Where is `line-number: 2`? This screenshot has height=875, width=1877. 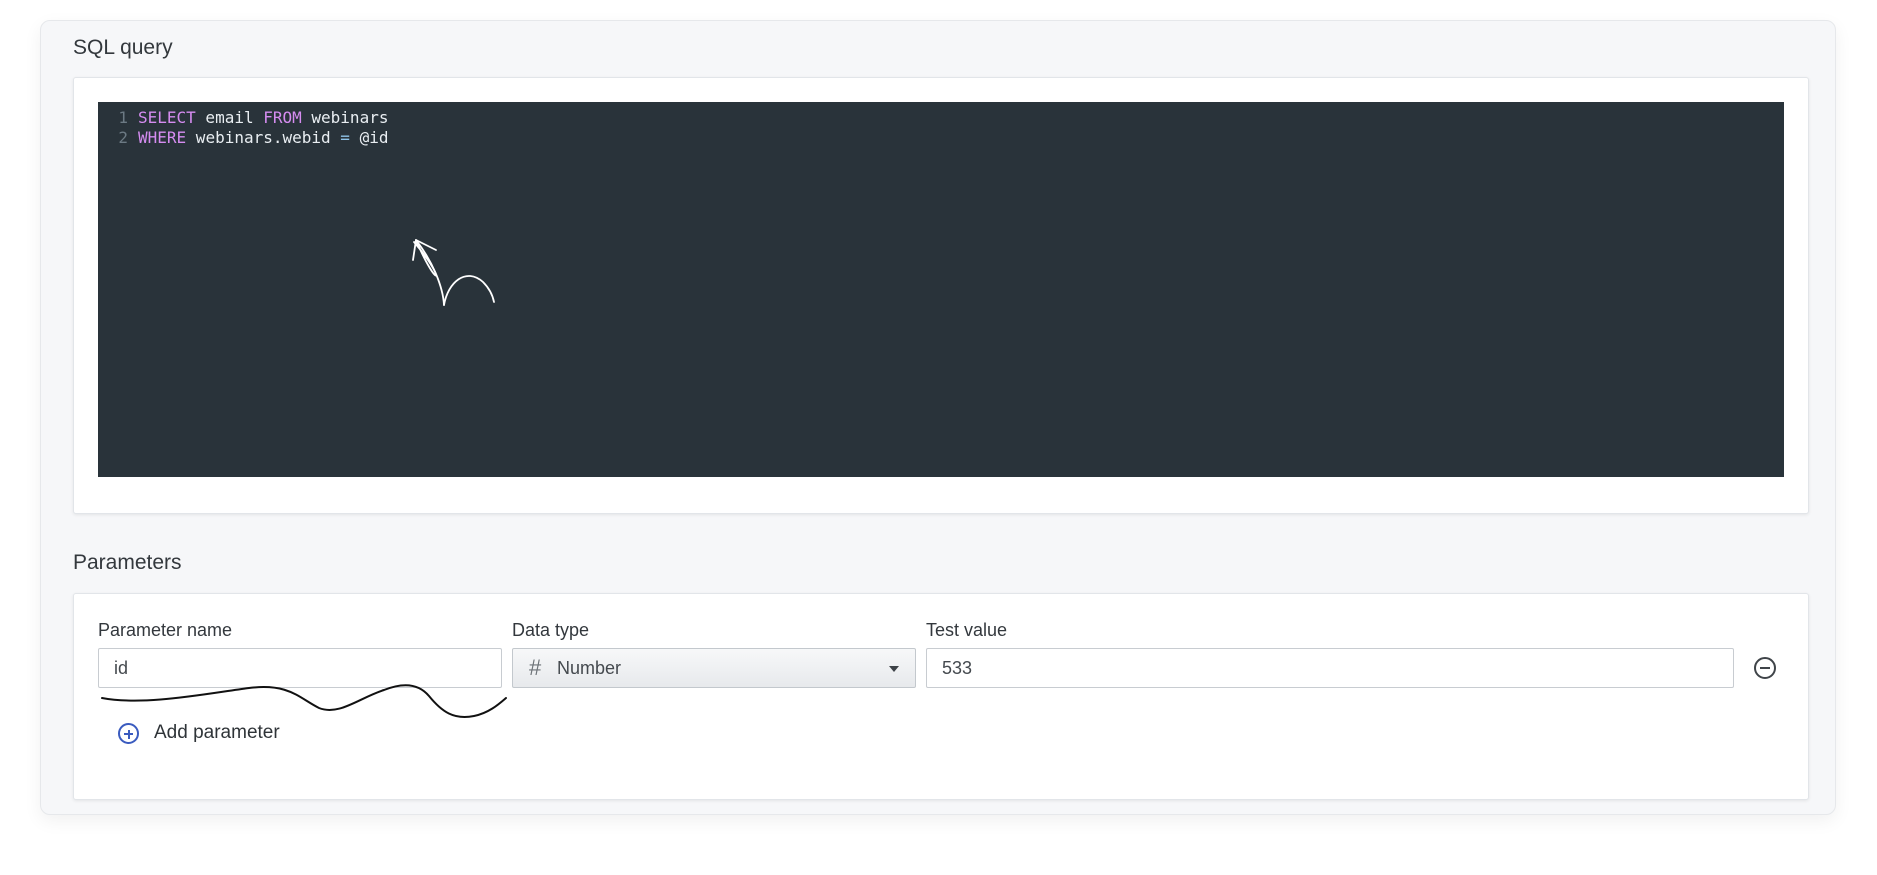 line-number: 2 is located at coordinates (123, 137).